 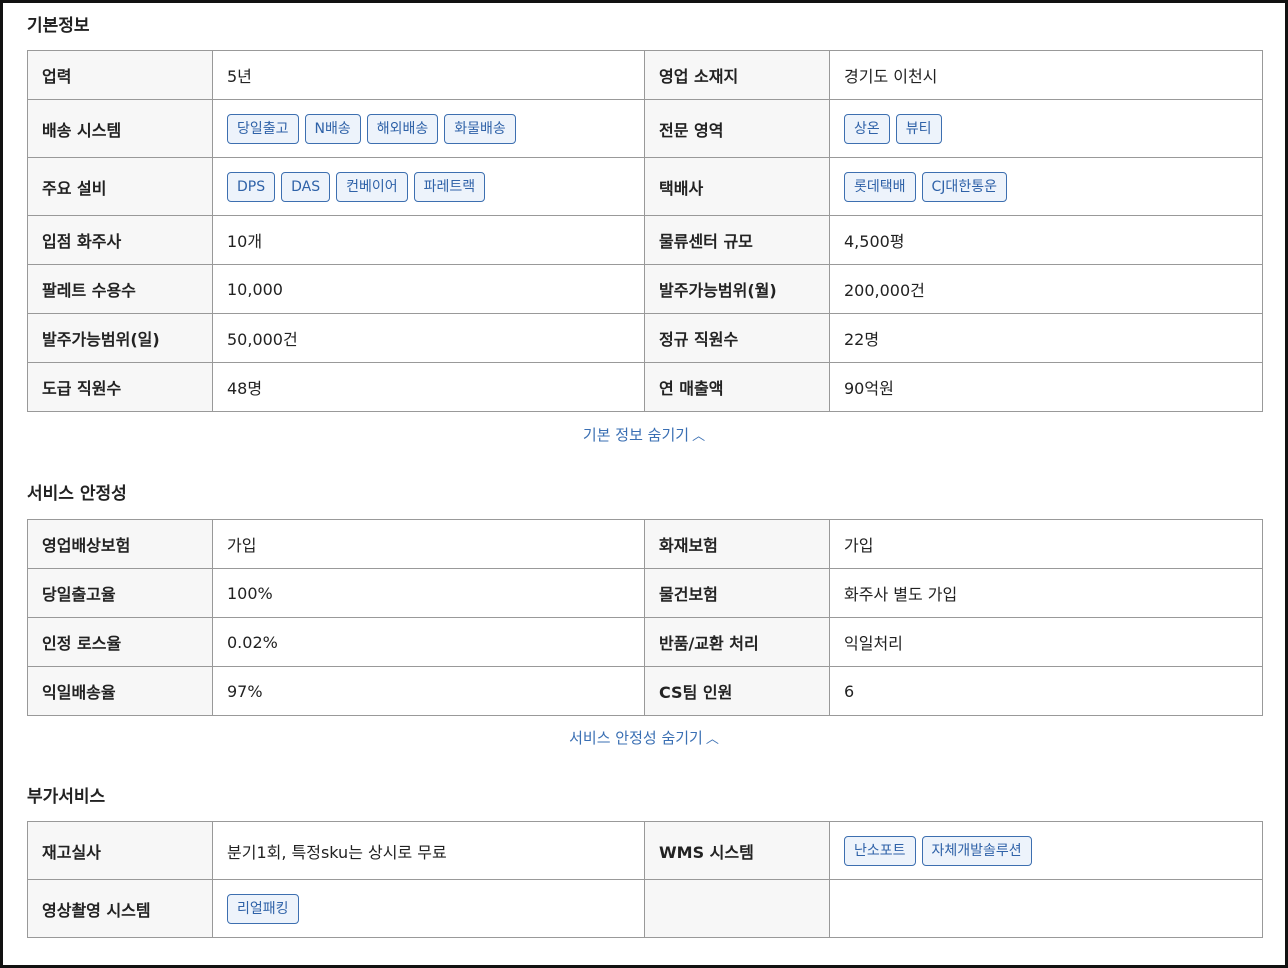 I want to click on table-row: 배송 시스템 당일출고 N배송 해외배송 화물배송 전문 영역 상온 뷰티, so click(x=645, y=128).